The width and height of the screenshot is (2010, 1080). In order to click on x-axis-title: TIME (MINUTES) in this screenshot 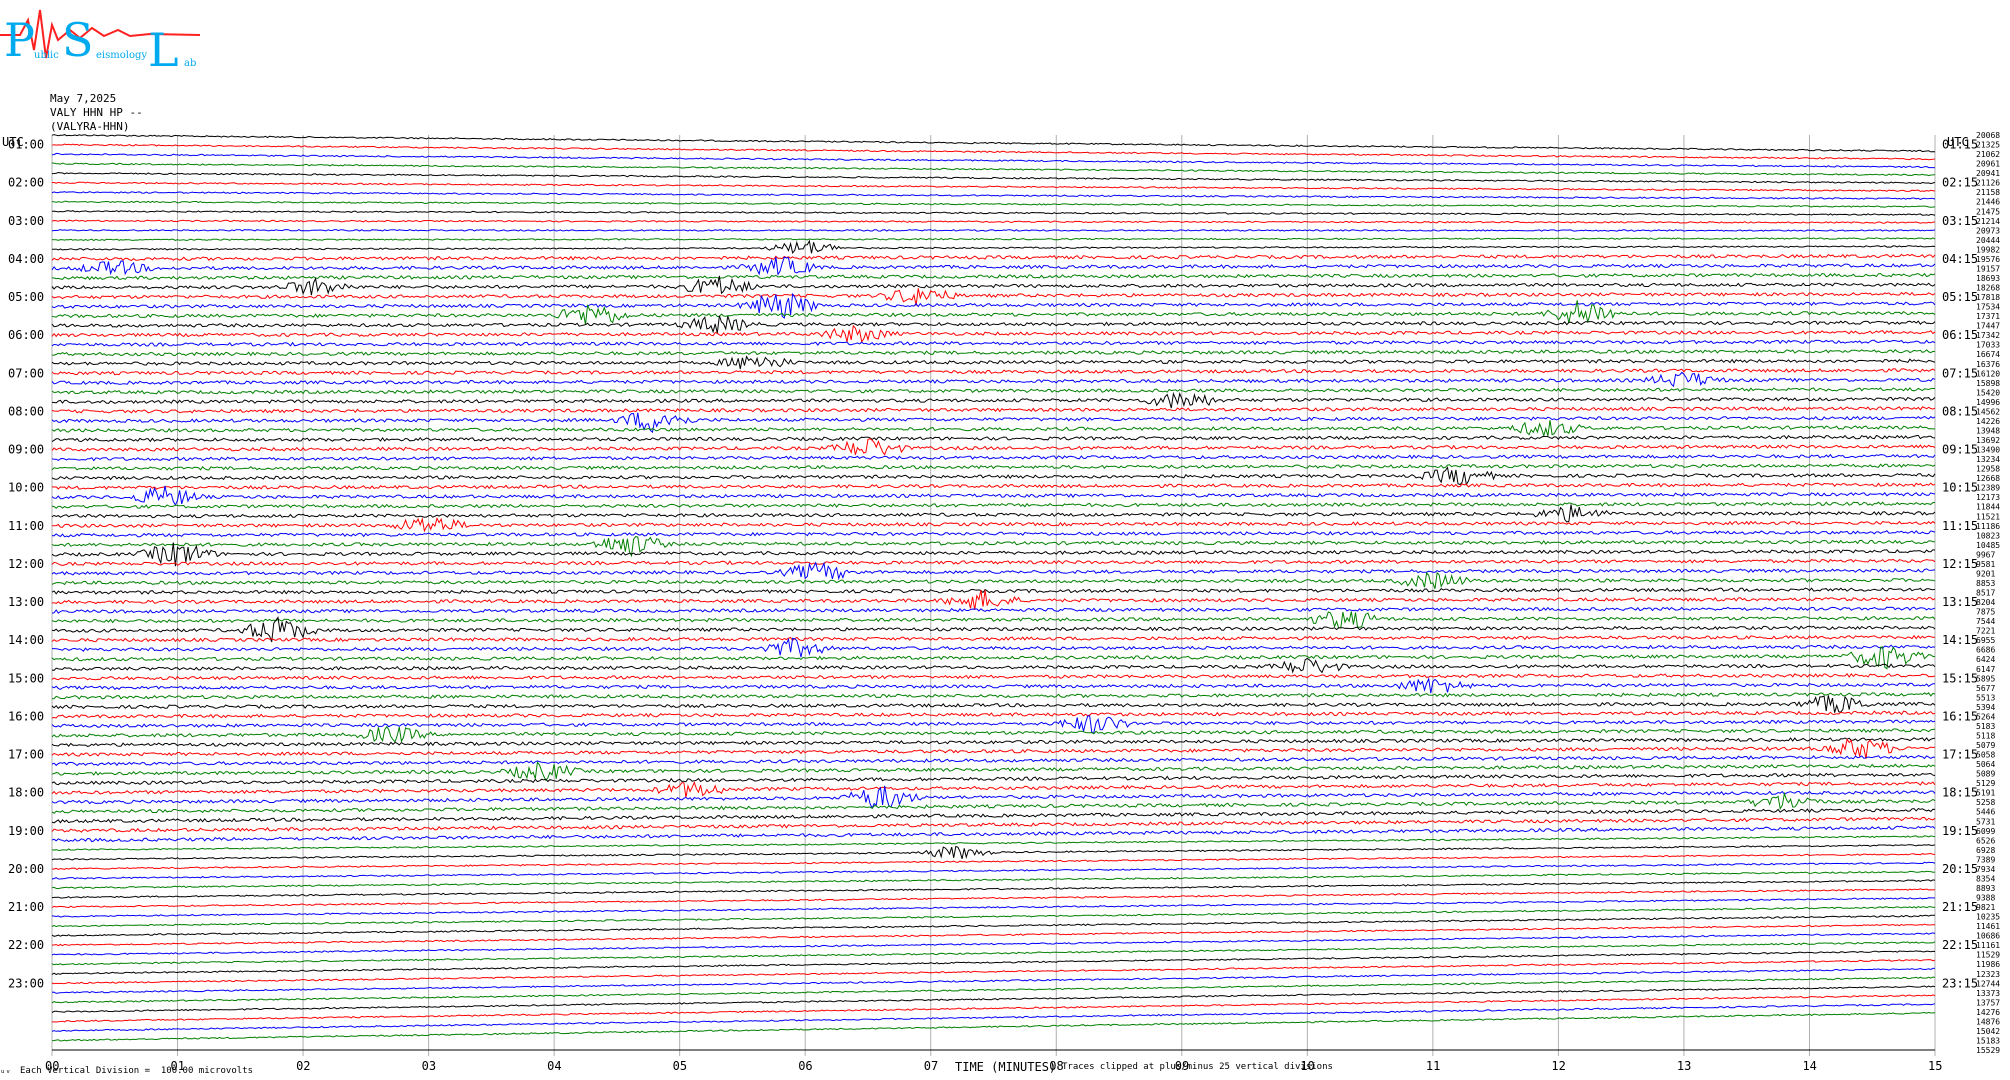, I will do `click(1005, 1067)`.